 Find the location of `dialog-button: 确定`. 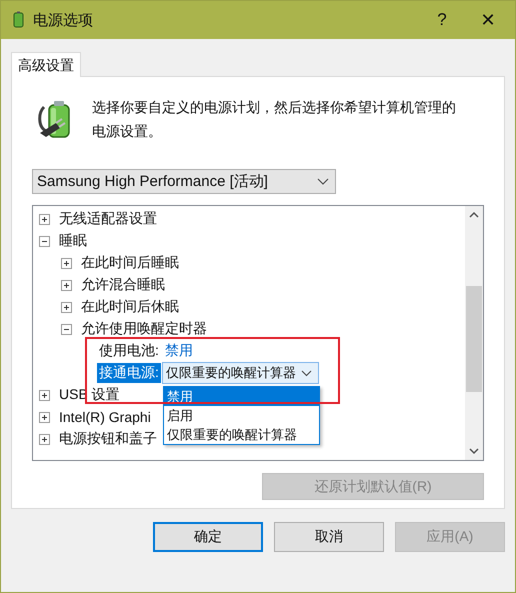

dialog-button: 确定 is located at coordinates (208, 537).